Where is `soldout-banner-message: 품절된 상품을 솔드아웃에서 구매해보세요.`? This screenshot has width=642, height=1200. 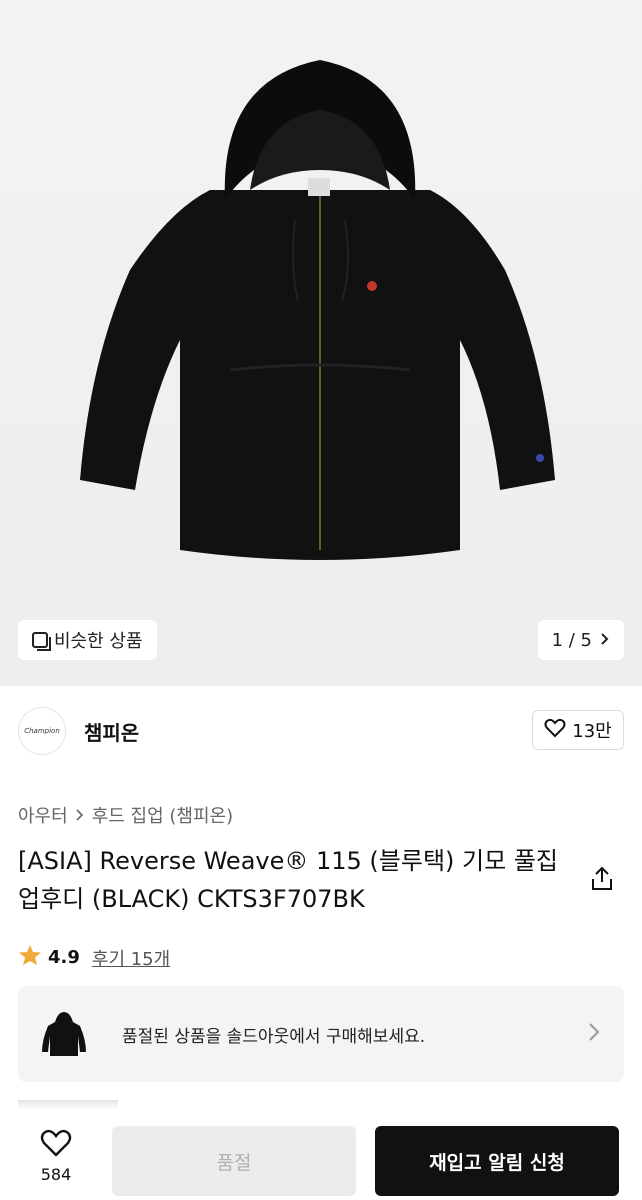 soldout-banner-message: 품절된 상품을 솔드아웃에서 구매해보세요. is located at coordinates (274, 1036).